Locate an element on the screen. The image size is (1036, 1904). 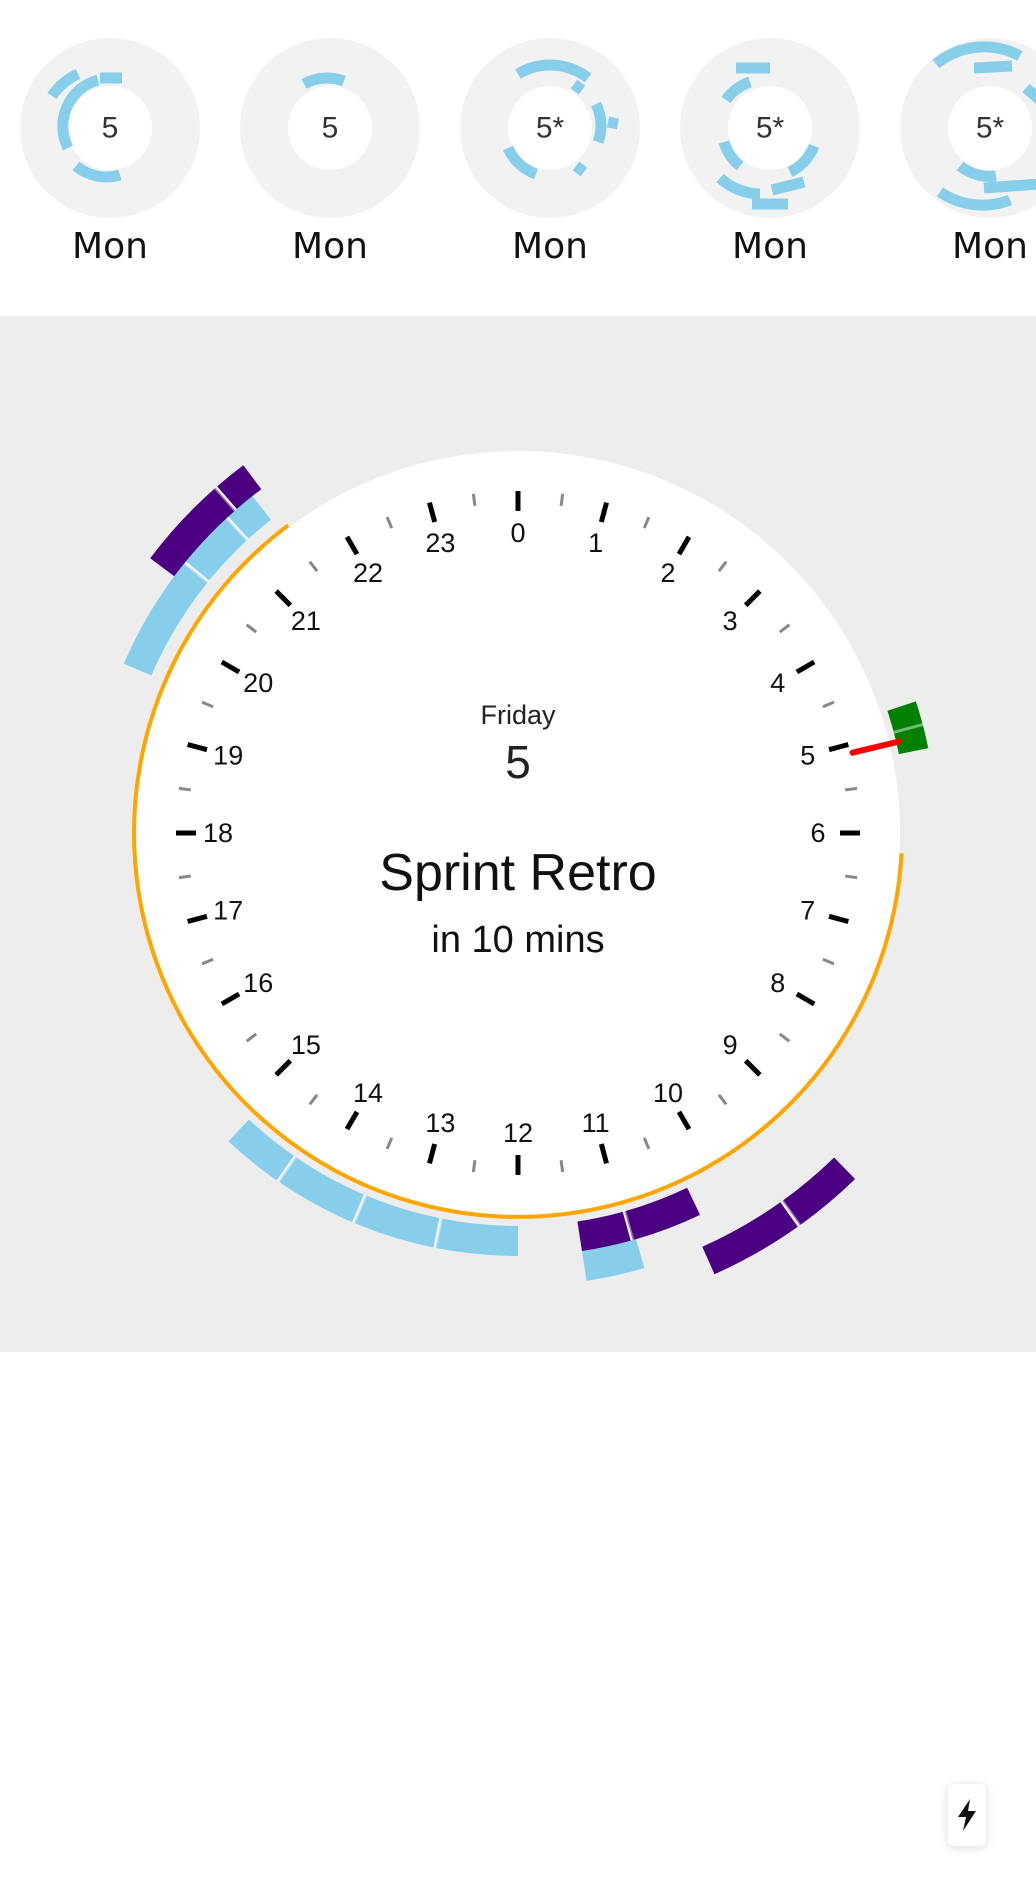
quick-action-button is located at coordinates (967, 1815).